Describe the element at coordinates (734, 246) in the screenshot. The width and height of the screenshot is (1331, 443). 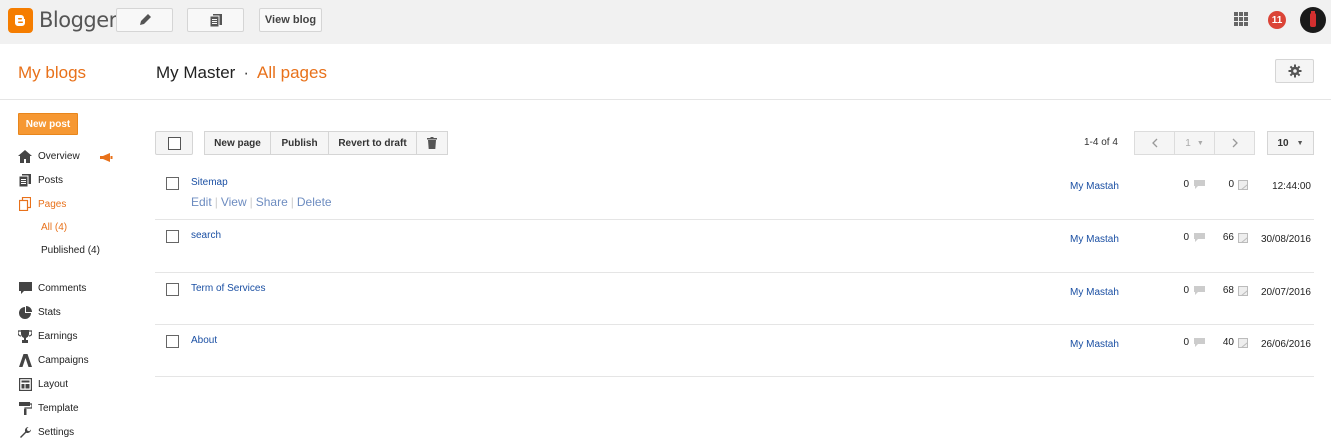
I see `table-row: search My Mastah 0 66 30/08/2016` at that location.